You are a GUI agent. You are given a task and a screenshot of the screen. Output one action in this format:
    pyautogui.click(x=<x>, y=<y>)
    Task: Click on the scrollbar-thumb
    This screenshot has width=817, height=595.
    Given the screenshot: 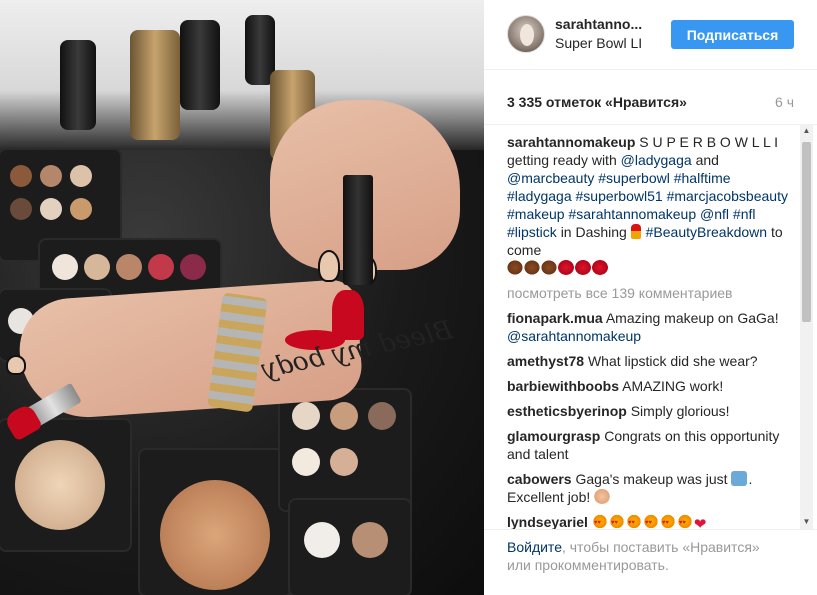 What is the action you would take?
    pyautogui.click(x=806, y=232)
    